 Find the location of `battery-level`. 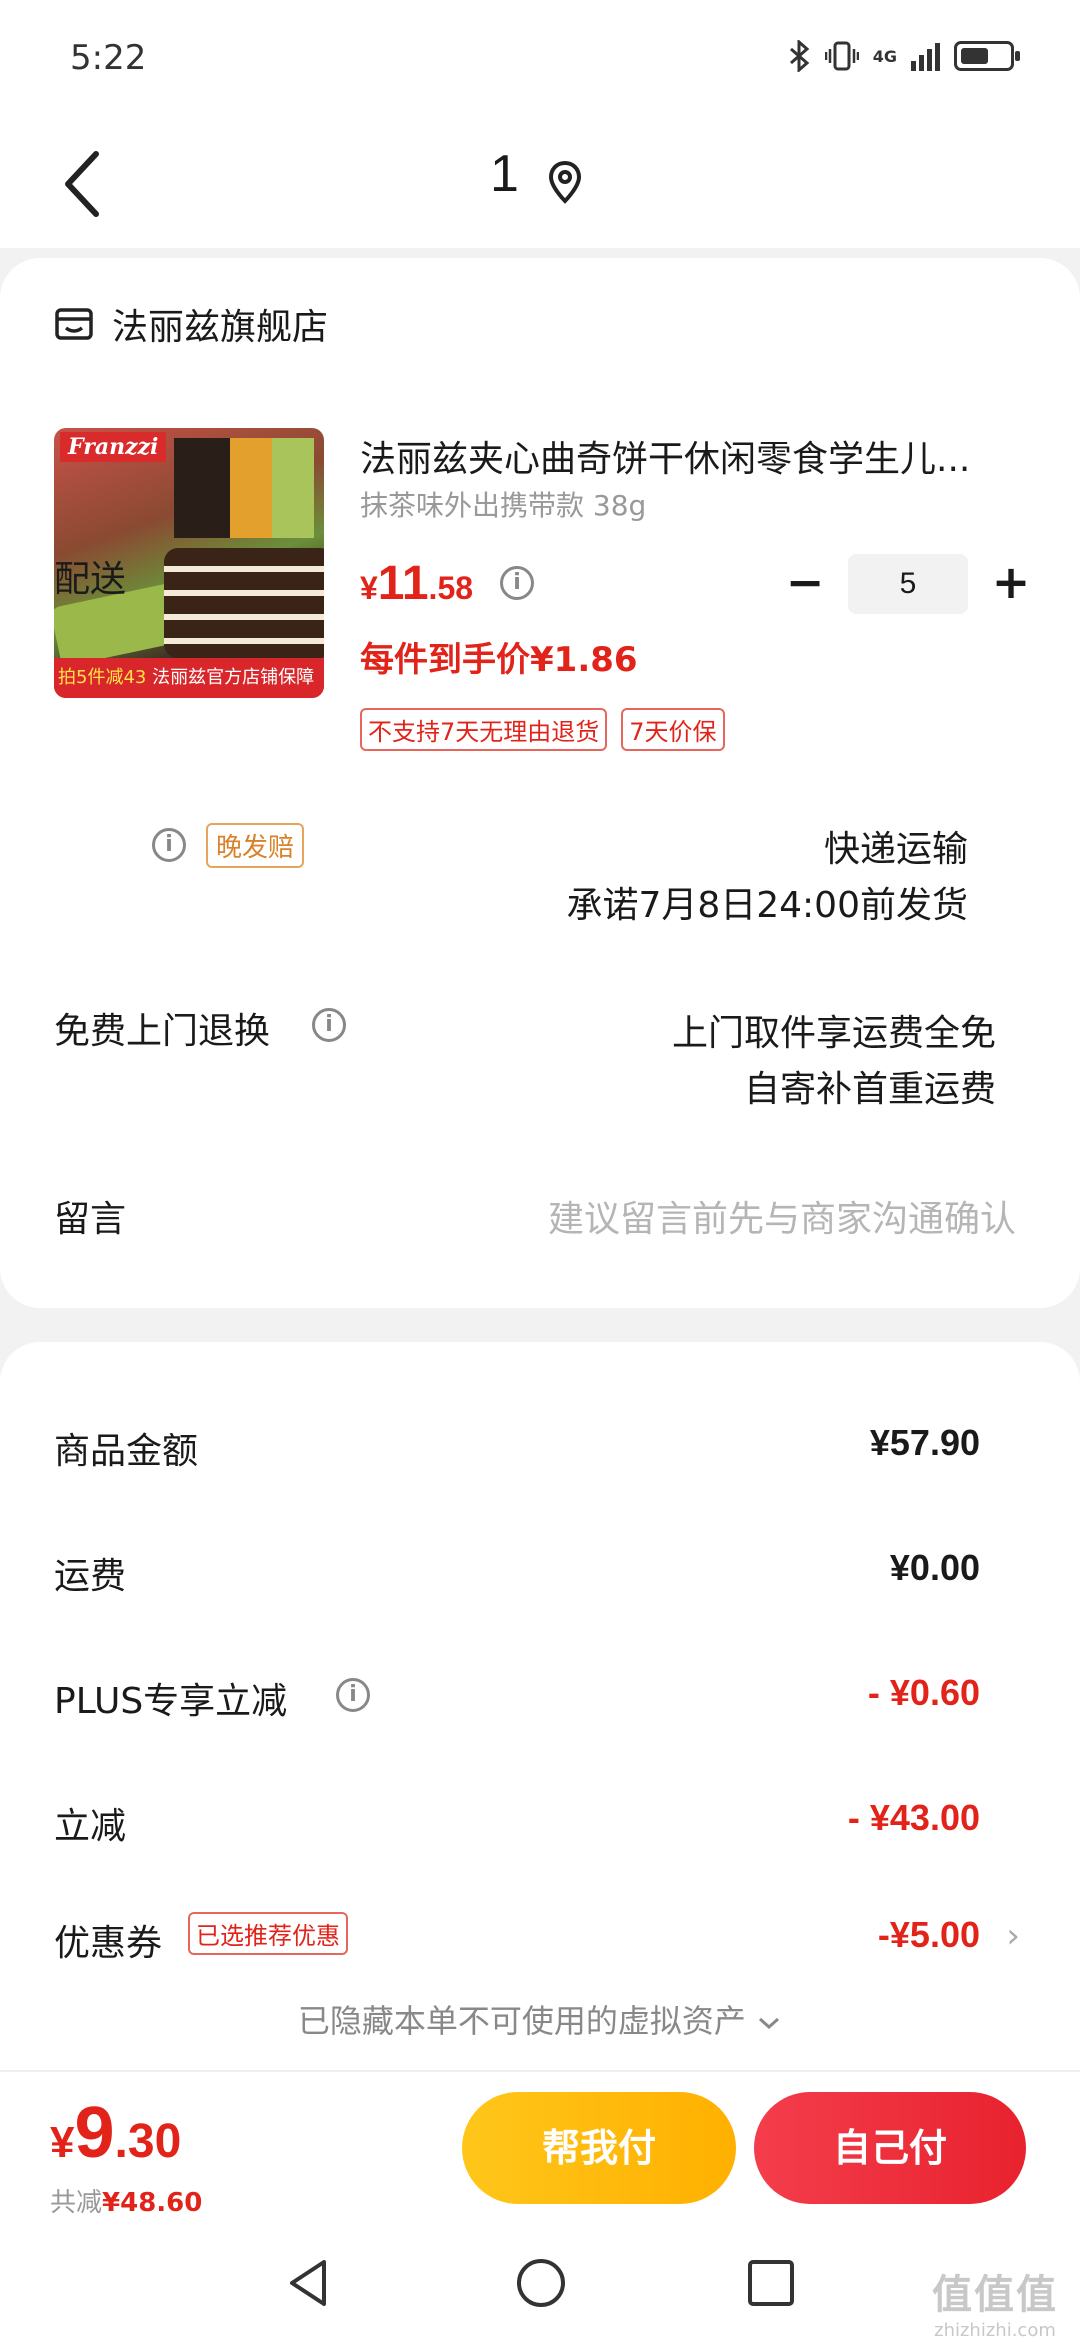

battery-level is located at coordinates (974, 56).